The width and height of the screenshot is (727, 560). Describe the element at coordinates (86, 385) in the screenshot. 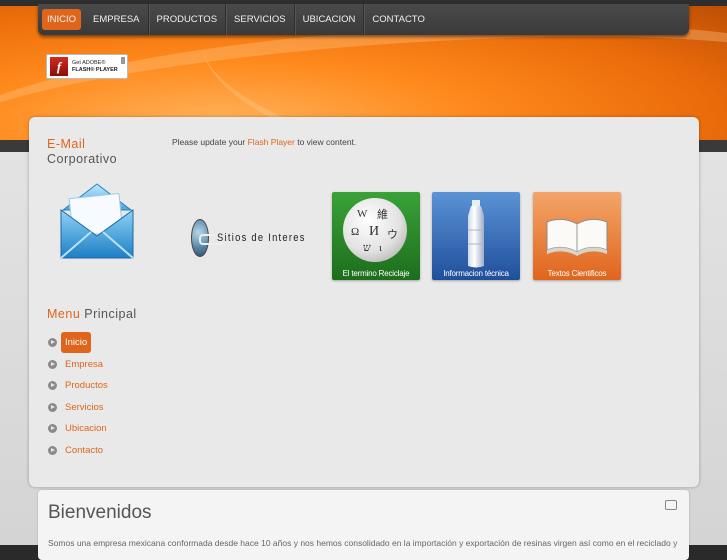

I see `menu-link-productos: Productos` at that location.